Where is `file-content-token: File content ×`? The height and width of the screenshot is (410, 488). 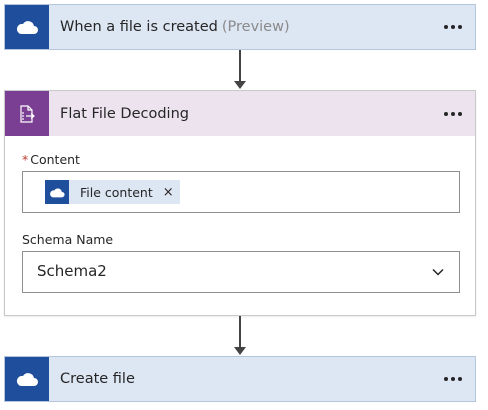 file-content-token: File content × is located at coordinates (112, 192).